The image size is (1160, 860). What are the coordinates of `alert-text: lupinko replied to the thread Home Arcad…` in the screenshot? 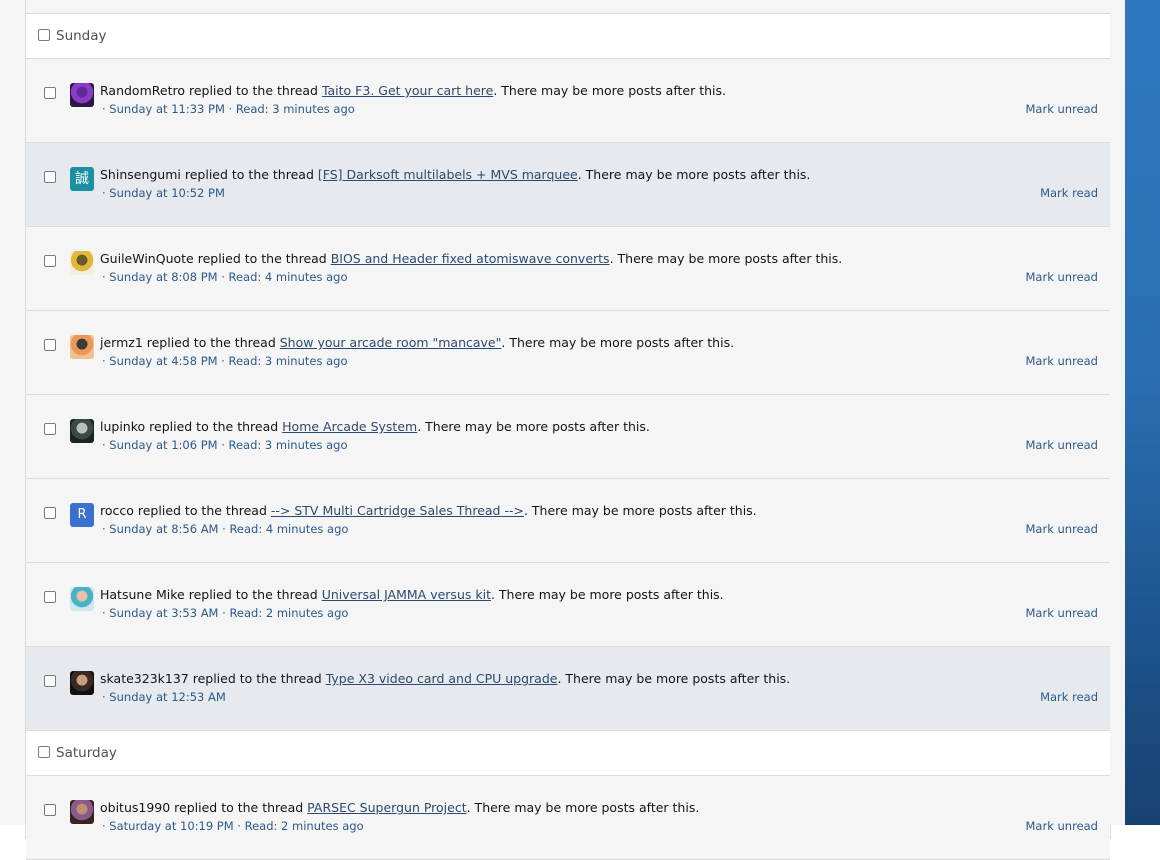 It's located at (375, 426).